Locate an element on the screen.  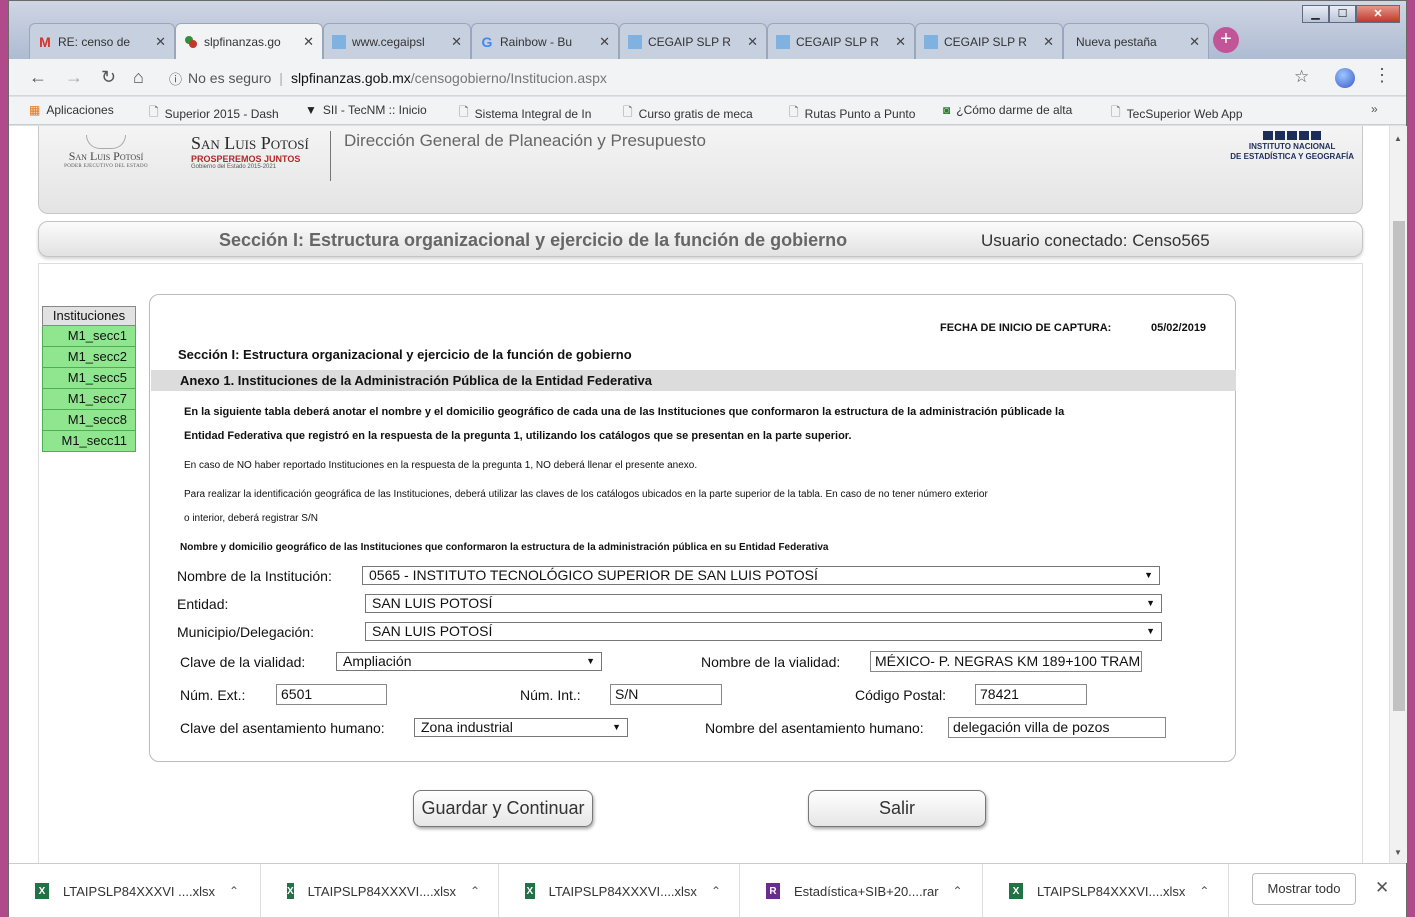
bookmarks-overflow-icon: » is located at coordinates (1374, 109).